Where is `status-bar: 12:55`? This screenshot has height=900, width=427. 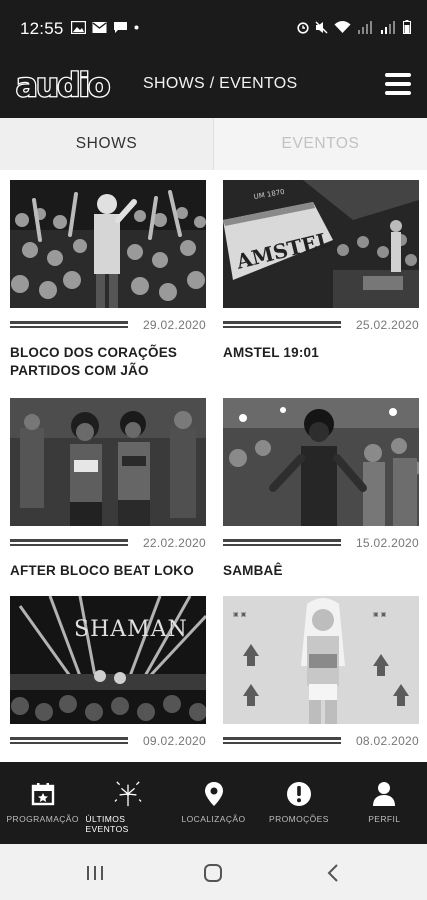 status-bar: 12:55 is located at coordinates (213, 29).